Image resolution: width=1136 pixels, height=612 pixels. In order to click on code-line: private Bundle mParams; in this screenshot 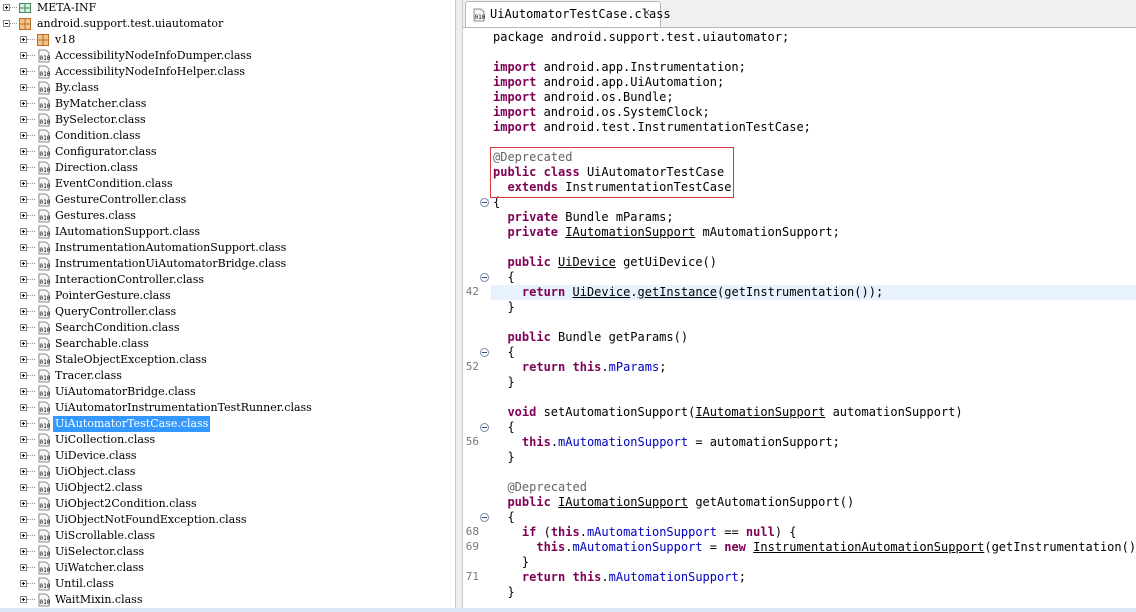, I will do `click(583, 217)`.